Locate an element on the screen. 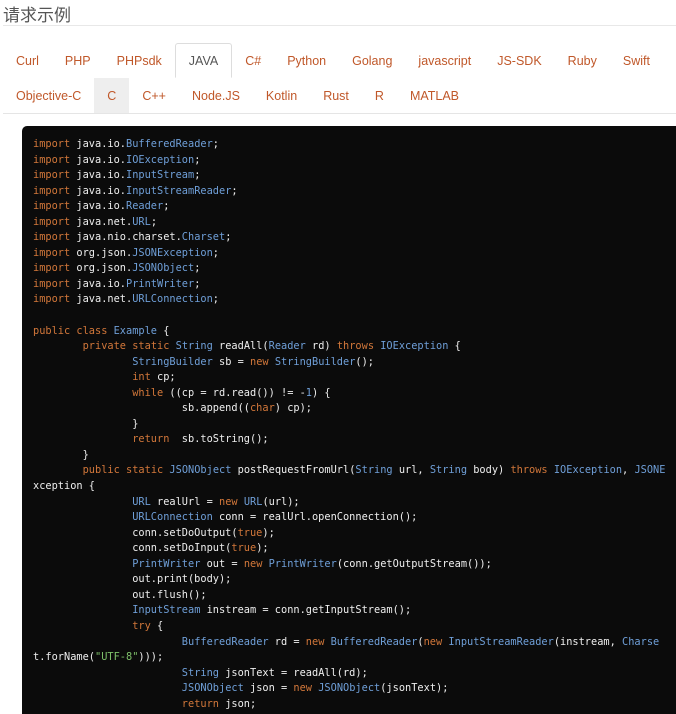 This screenshot has width=676, height=714. tab-java: JAVA is located at coordinates (203, 60).